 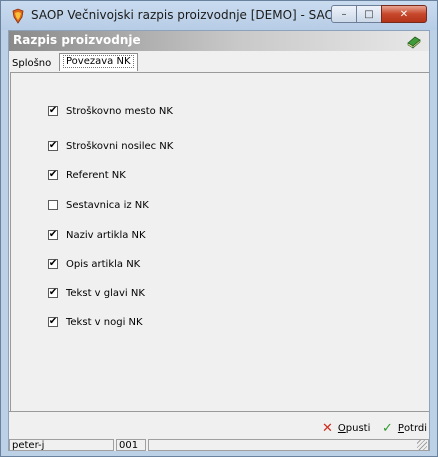 I want to click on tab-povezava-nk-label: Povezava NK, so click(x=98, y=61).